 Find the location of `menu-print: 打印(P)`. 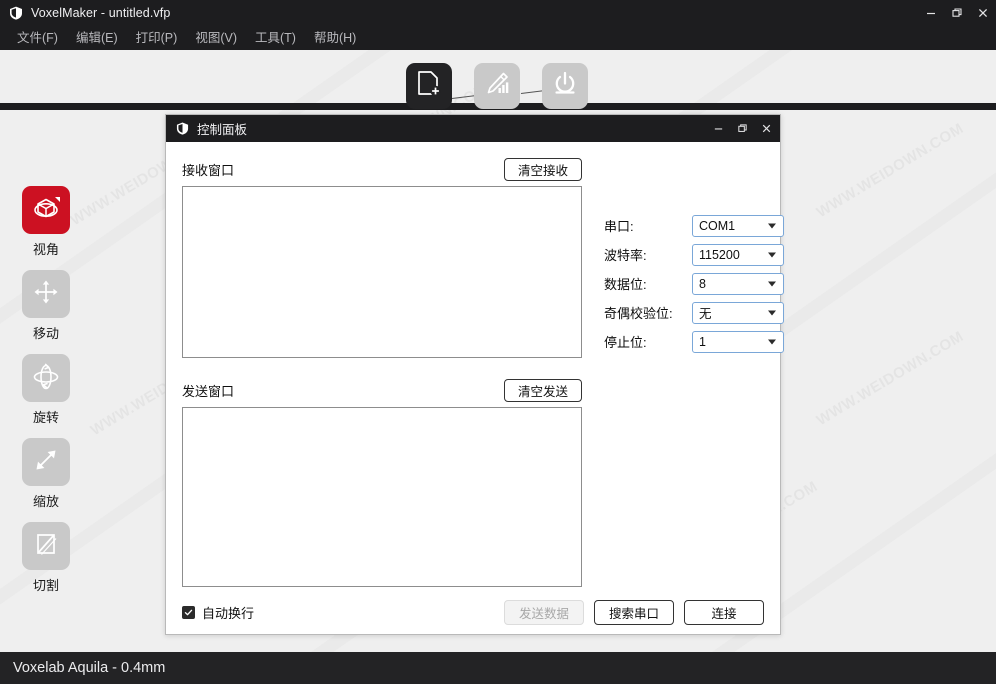

menu-print: 打印(P) is located at coordinates (157, 38).